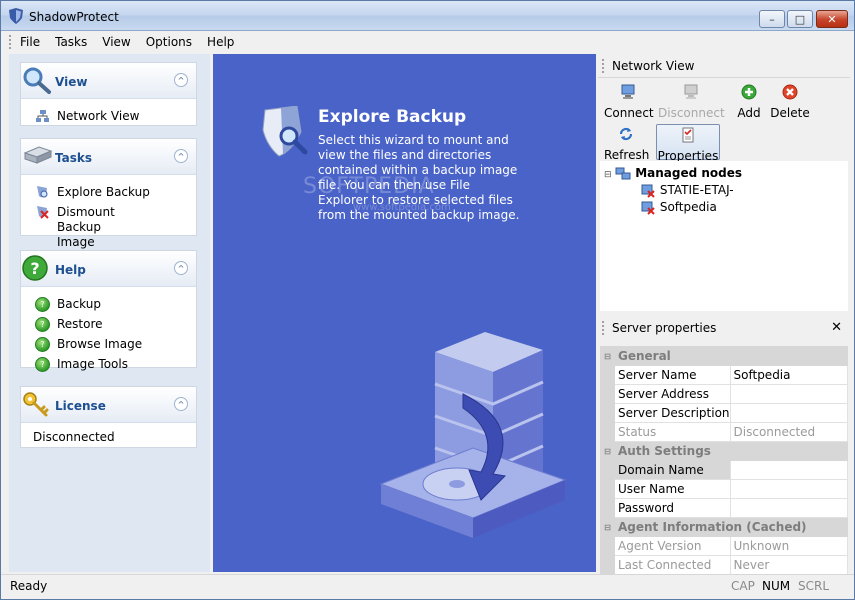 The width and height of the screenshot is (855, 600). Describe the element at coordinates (749, 113) in the screenshot. I see `add-label: Add` at that location.